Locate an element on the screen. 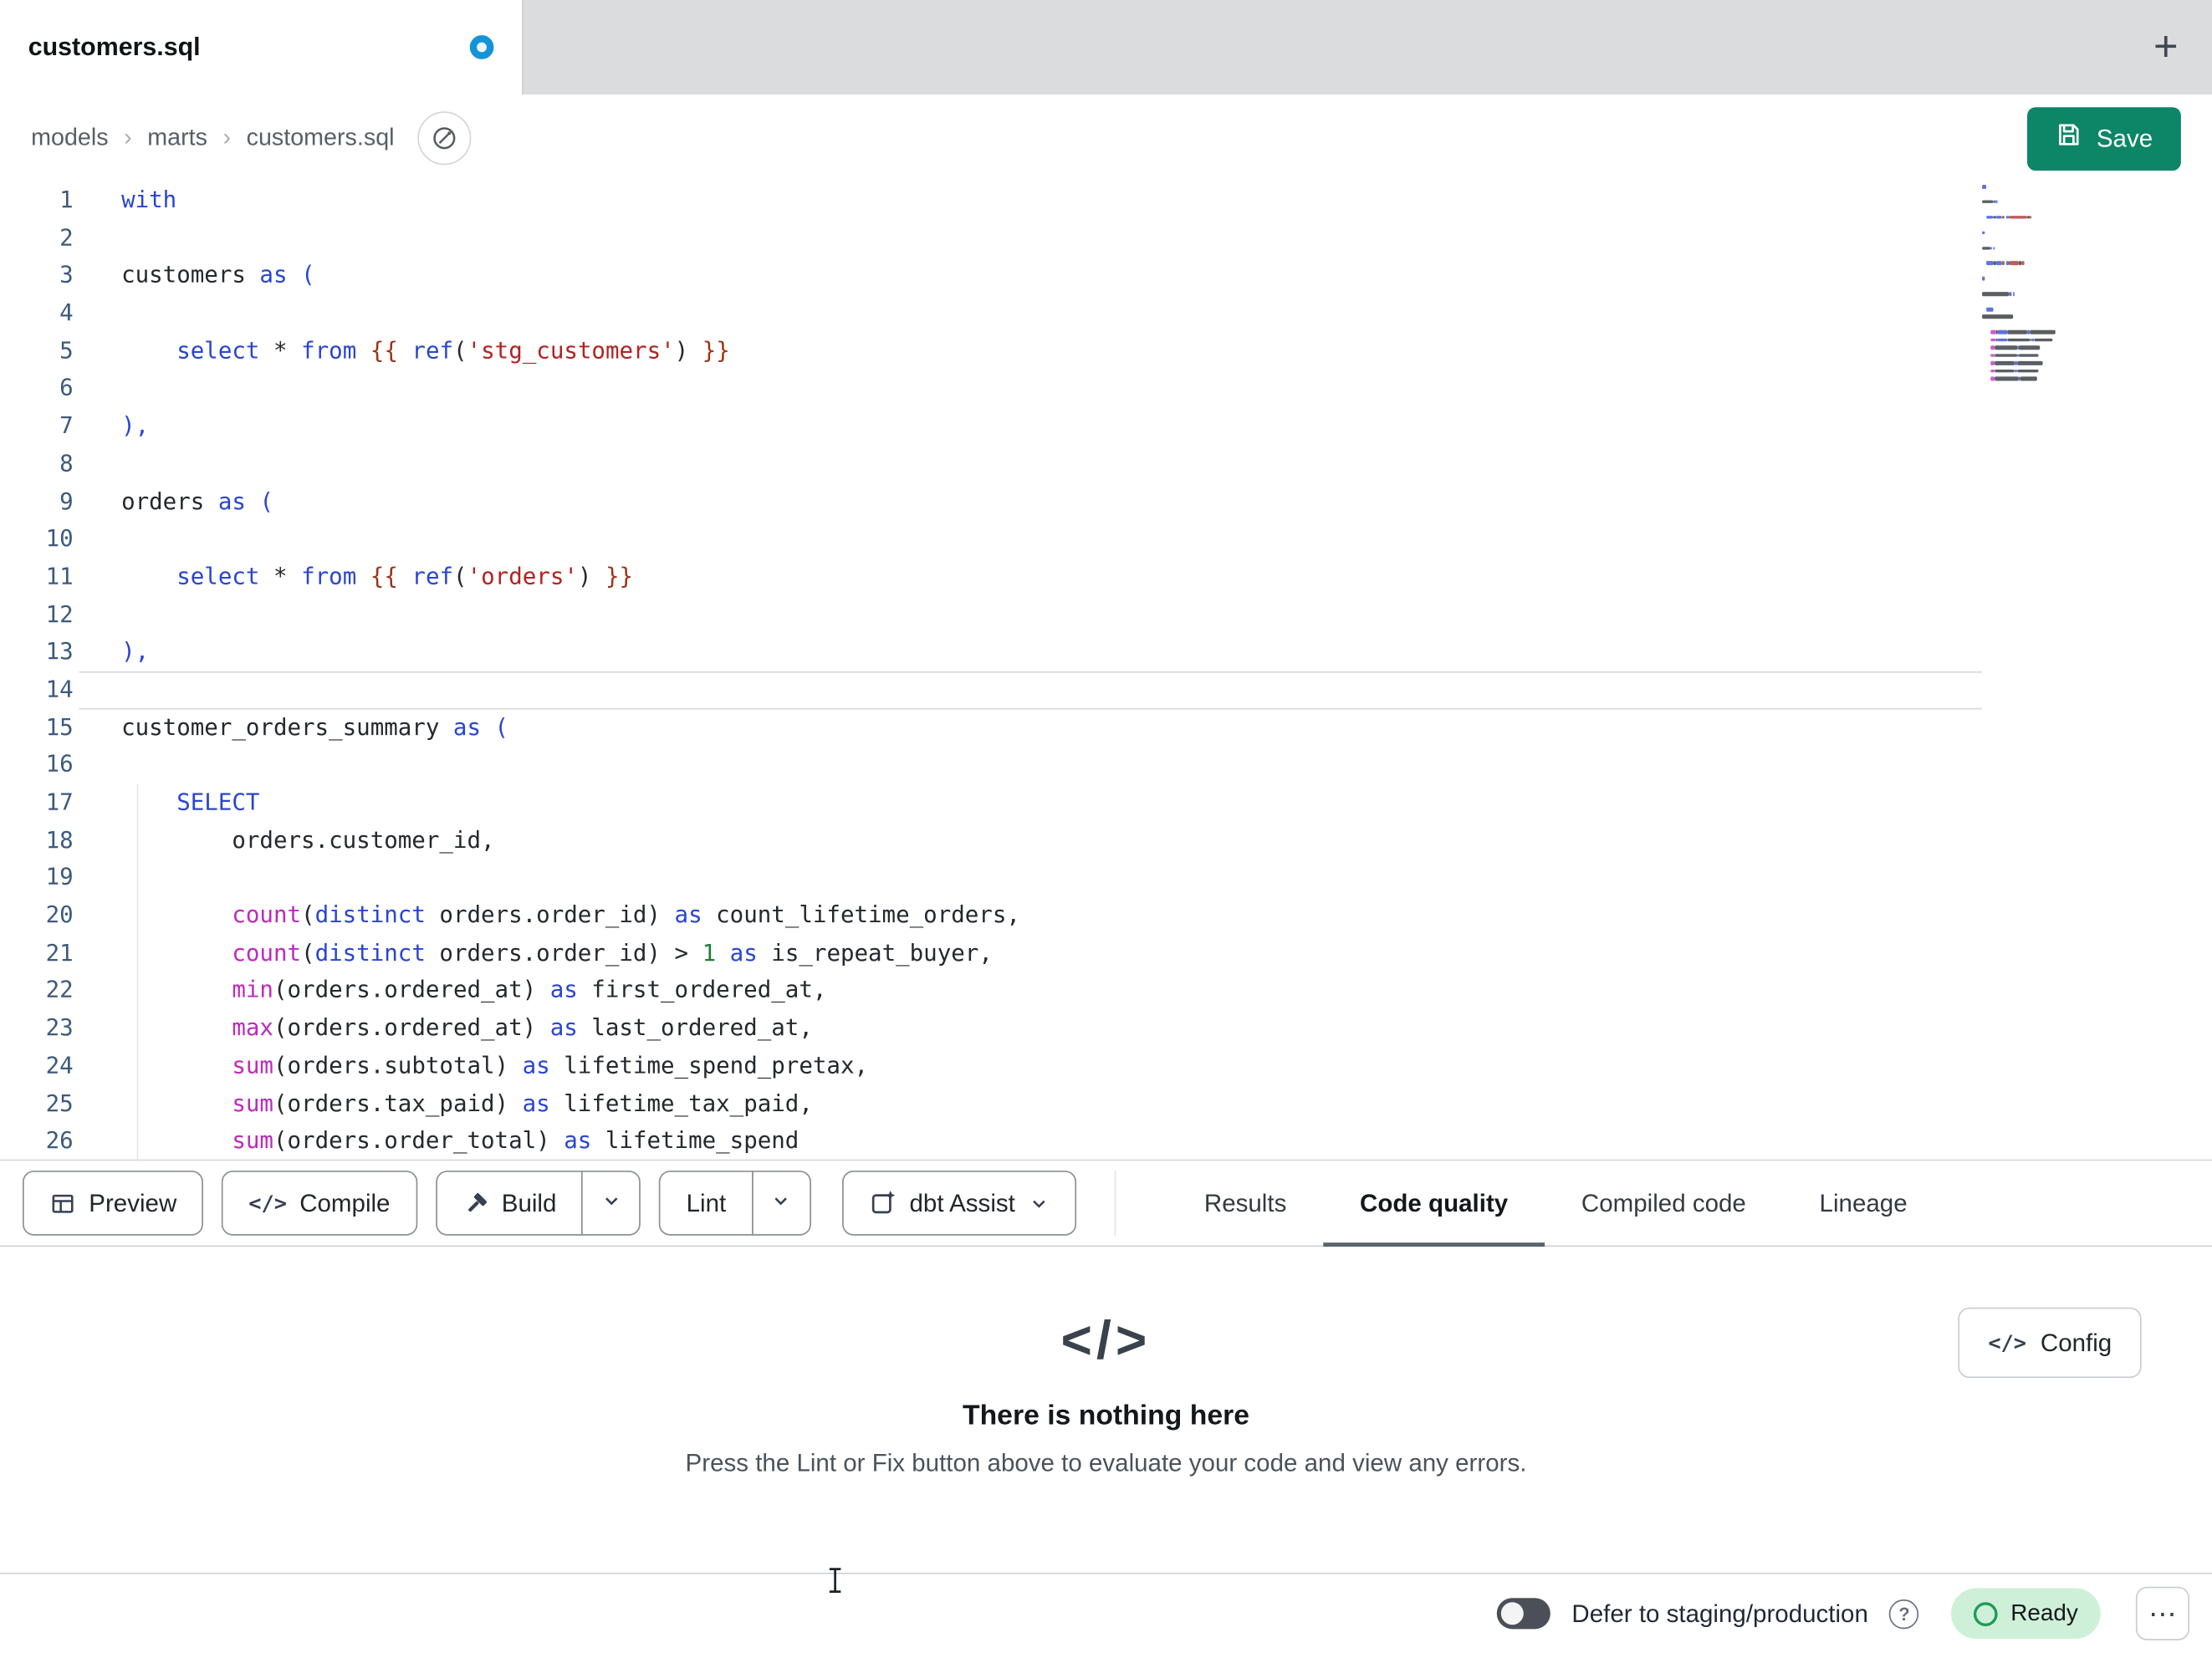 Image resolution: width=2212 pixels, height=1653 pixels. code-line: orders as ( is located at coordinates (1166, 502).